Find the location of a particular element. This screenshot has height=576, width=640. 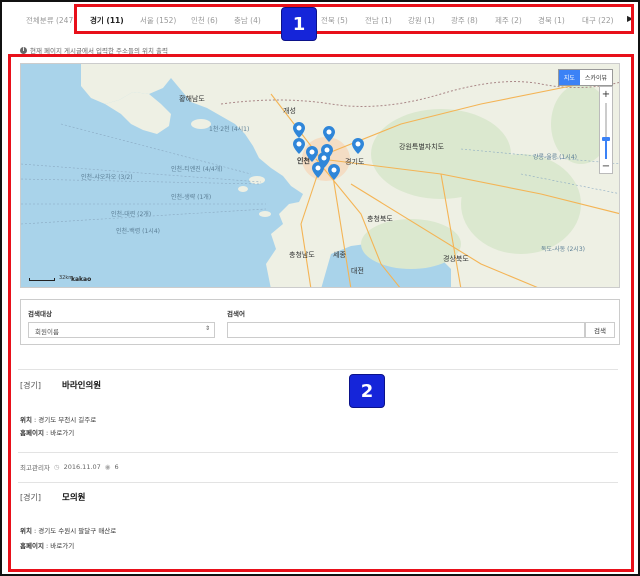

label-chungbuk: 충청북도 is located at coordinates (380, 219).